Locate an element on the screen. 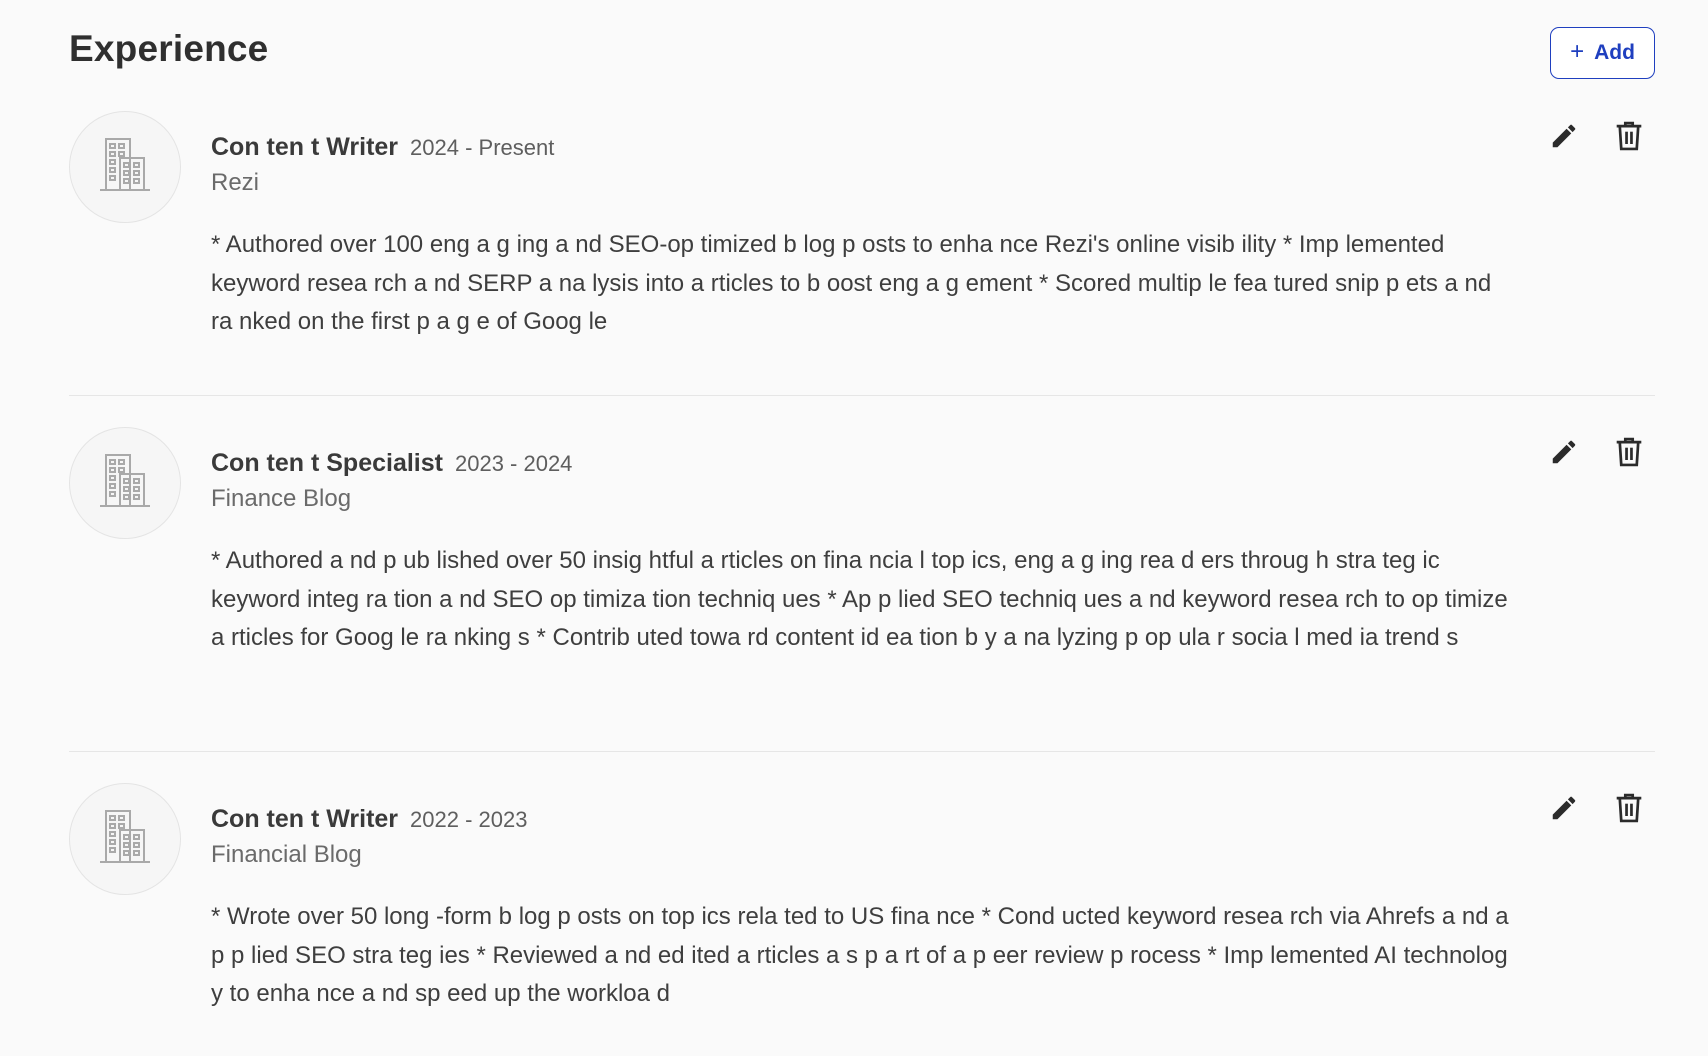 This screenshot has height=1056, width=1708. experience-header: Con ten t Writer 2024 - Present is located at coordinates (382, 147).